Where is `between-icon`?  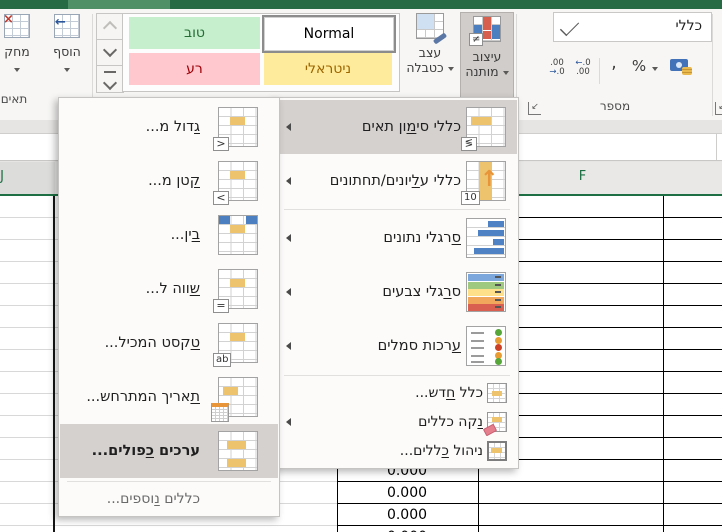
between-icon is located at coordinates (238, 235).